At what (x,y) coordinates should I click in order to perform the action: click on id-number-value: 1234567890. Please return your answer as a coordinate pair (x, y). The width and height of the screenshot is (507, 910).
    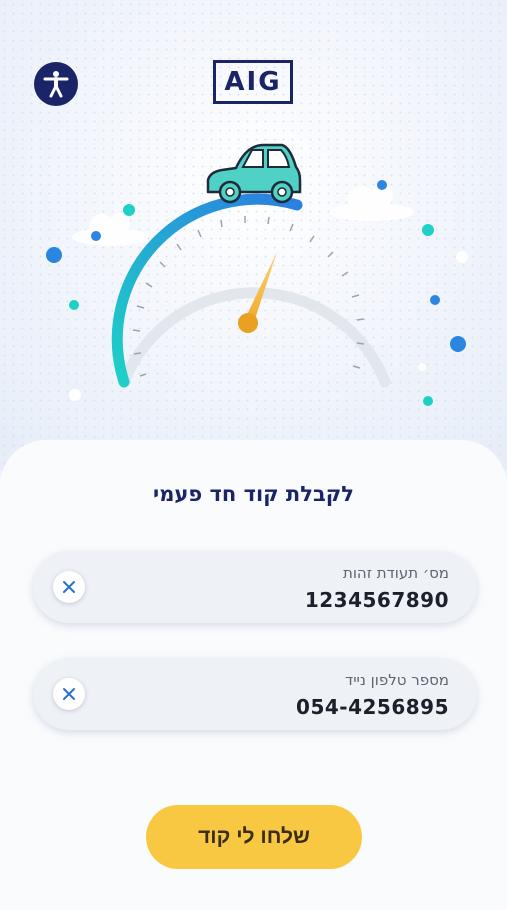
    Looking at the image, I should click on (377, 600).